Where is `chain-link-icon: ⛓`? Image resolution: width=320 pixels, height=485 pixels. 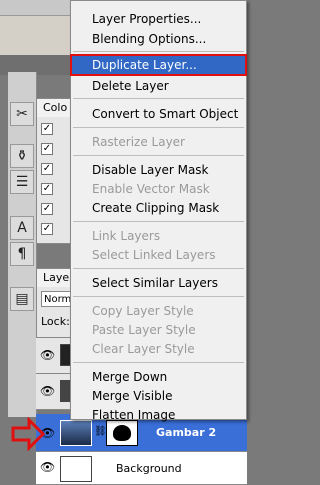 chain-link-icon: ⛓ is located at coordinates (100, 431).